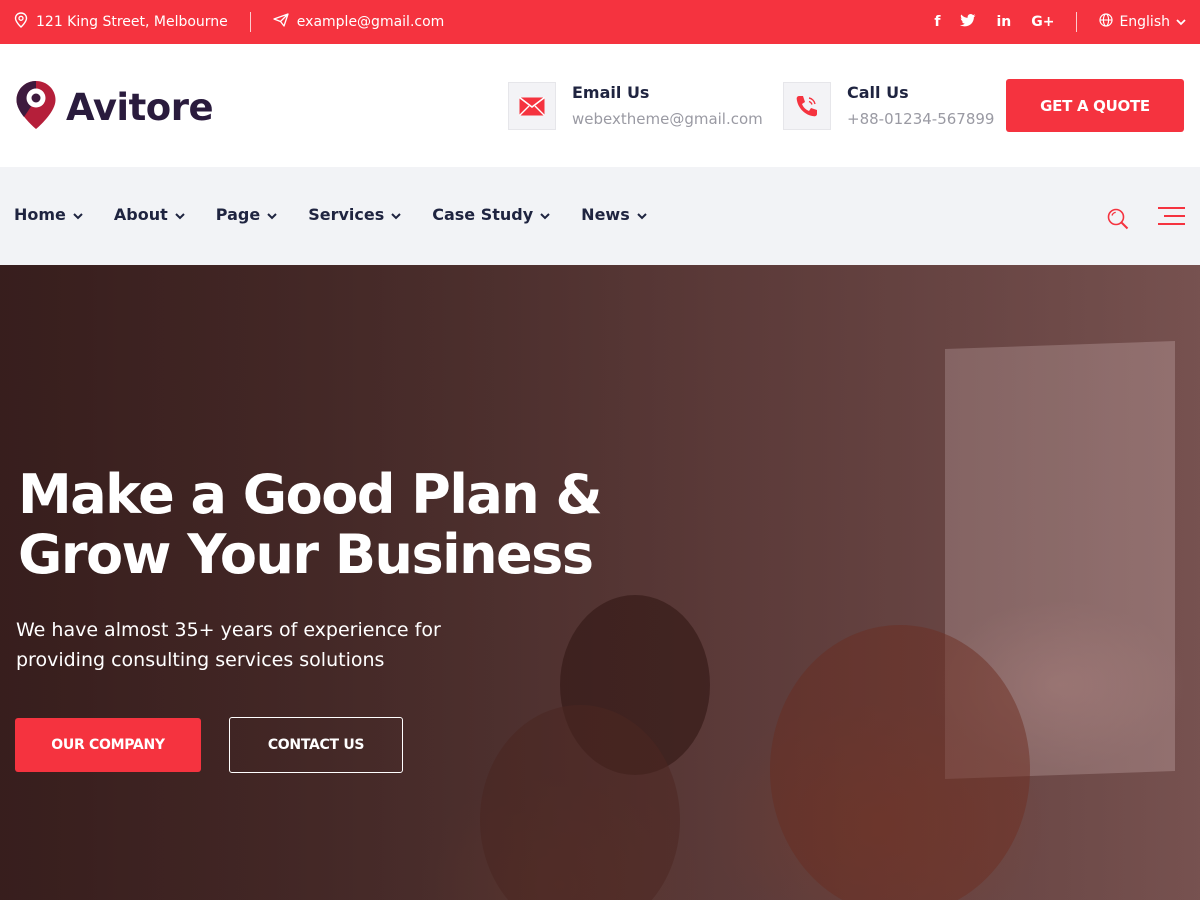 The width and height of the screenshot is (1200, 900). I want to click on language-label: English, so click(1144, 22).